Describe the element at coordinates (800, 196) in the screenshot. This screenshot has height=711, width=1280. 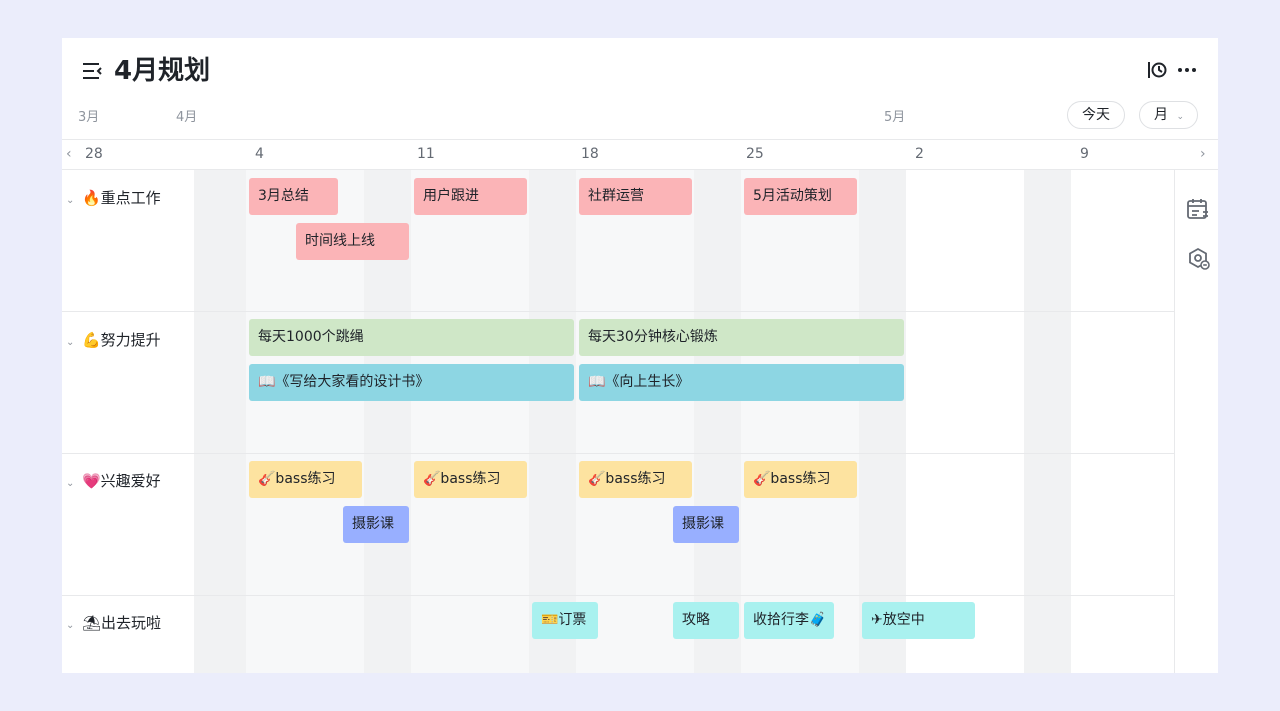
I see `task-bar: 5月活动策划` at that location.